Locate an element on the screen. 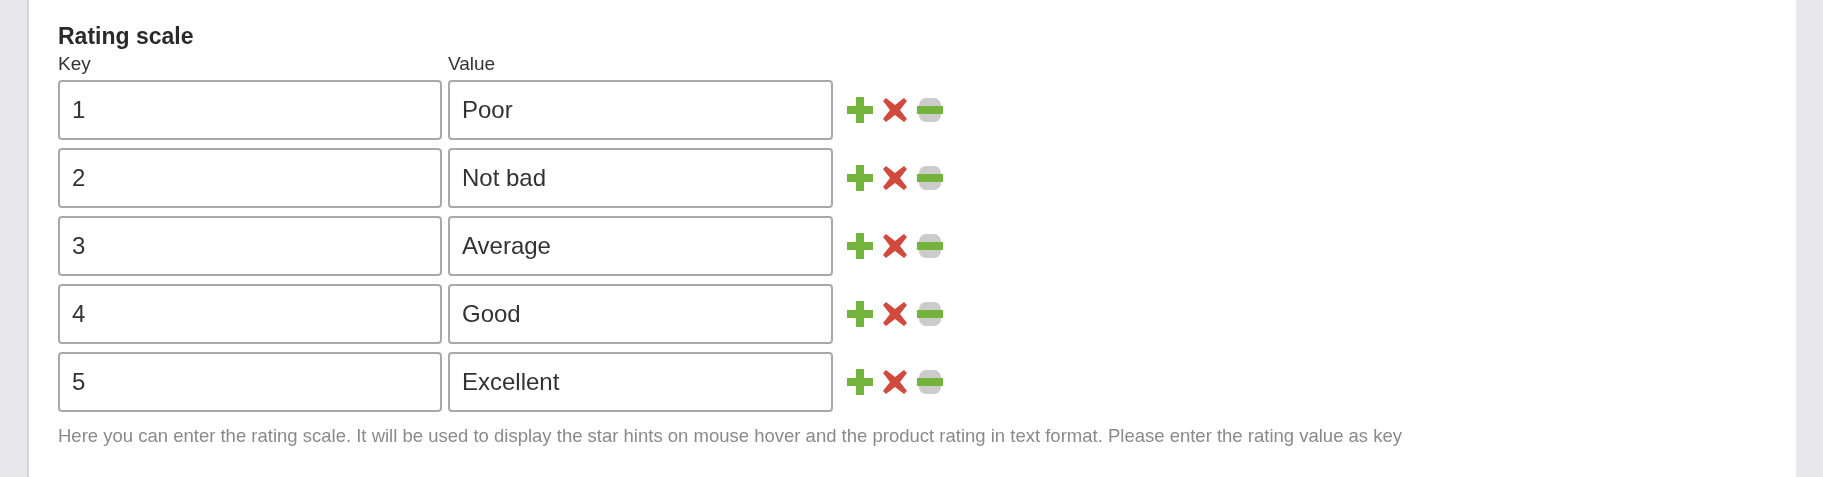  value-field: Excellent is located at coordinates (640, 382).